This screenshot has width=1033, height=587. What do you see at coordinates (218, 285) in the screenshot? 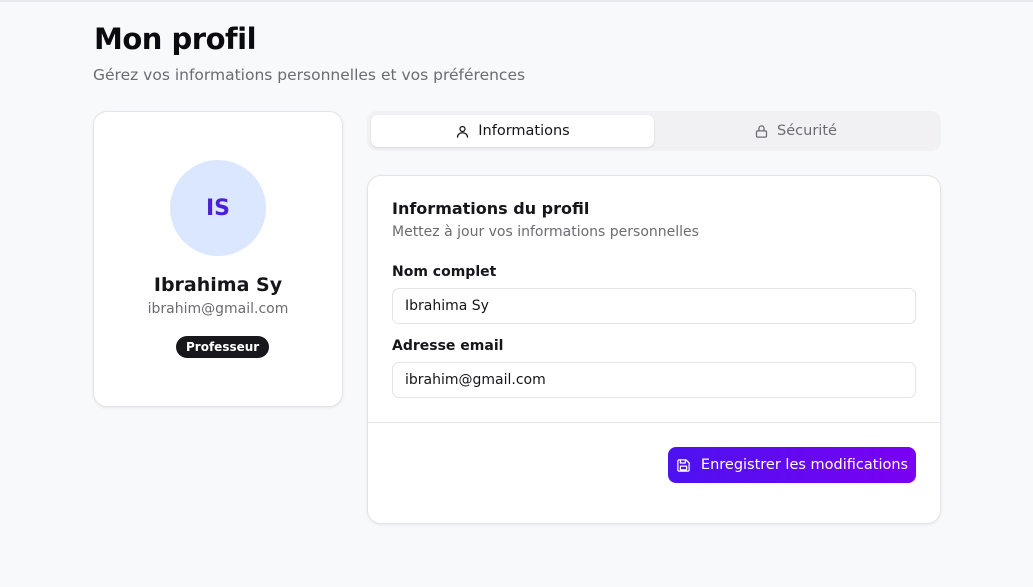
I see `profile-name: Ibrahima Sy` at bounding box center [218, 285].